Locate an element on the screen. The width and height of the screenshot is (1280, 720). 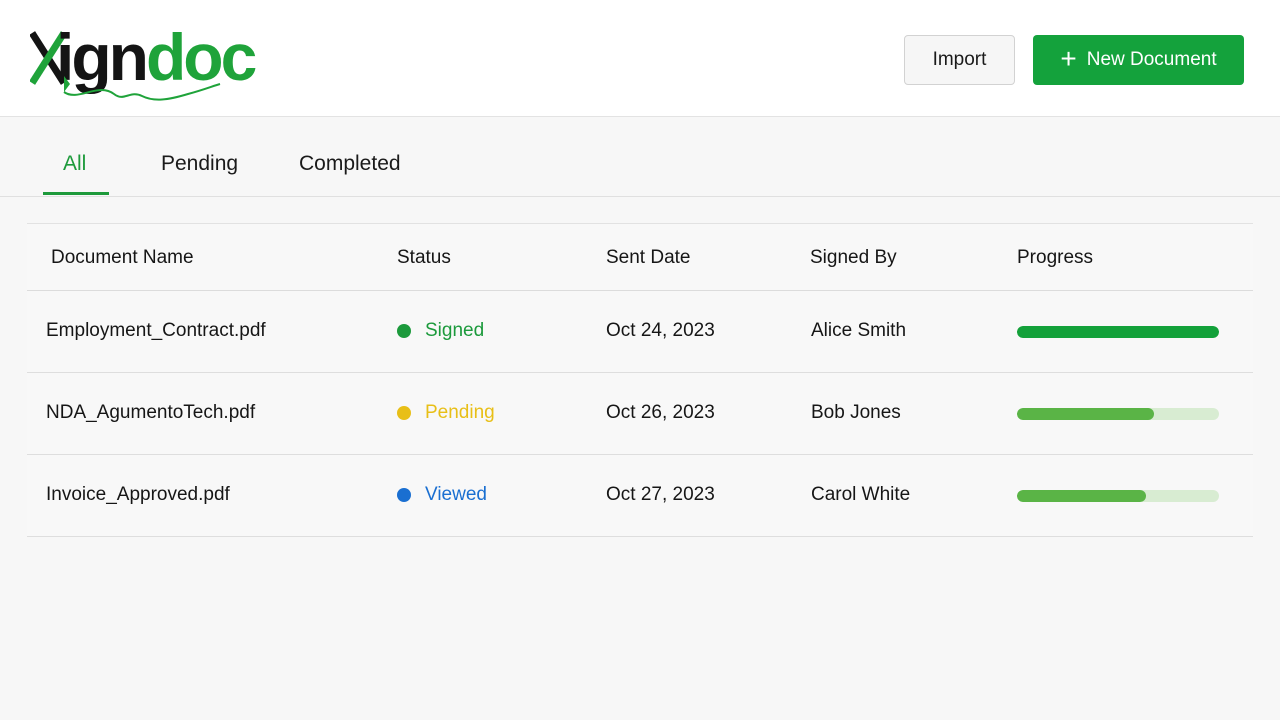
import-button-label: Import is located at coordinates (959, 59).